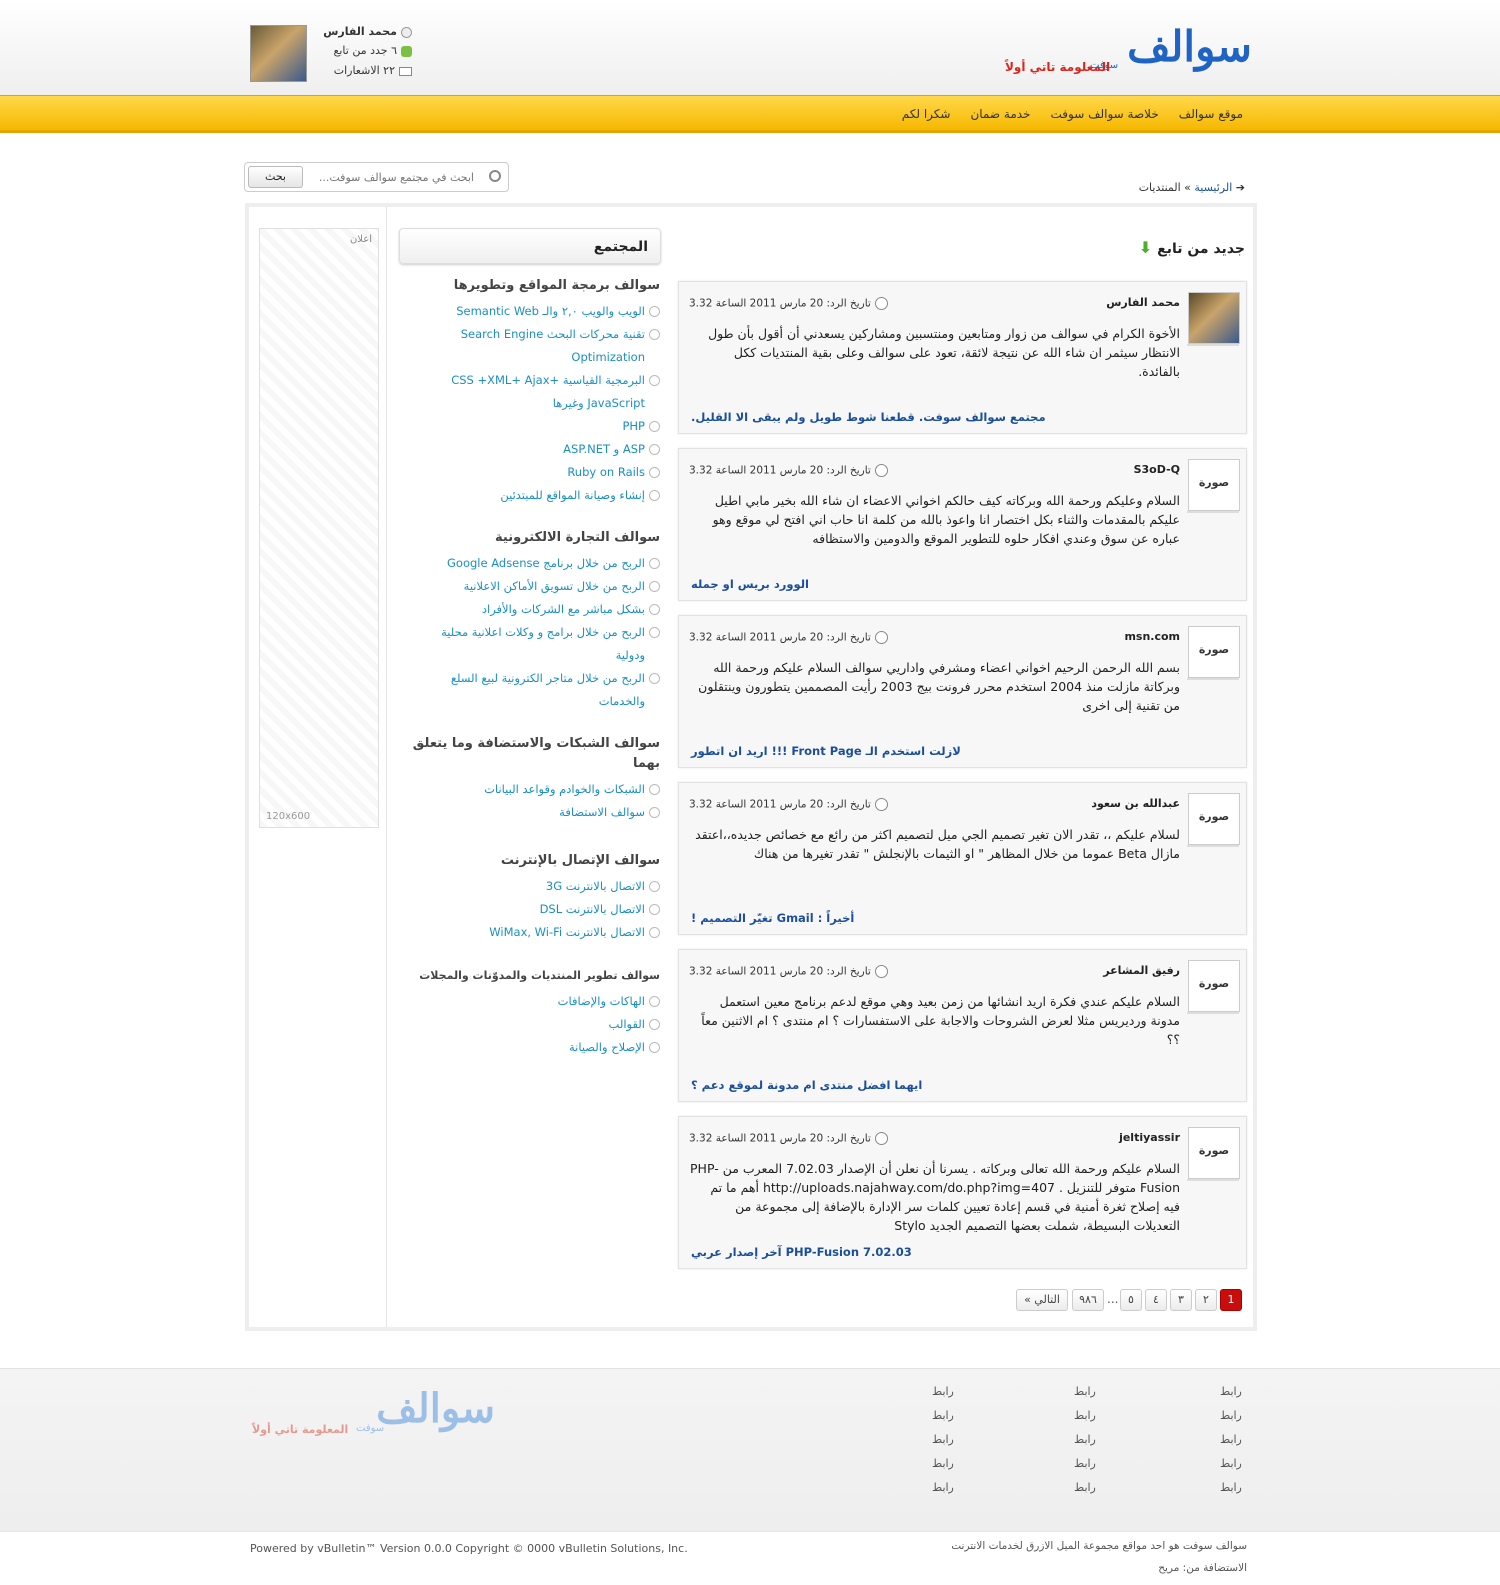  I want to click on post-author: محمد الفارس, so click(1143, 302).